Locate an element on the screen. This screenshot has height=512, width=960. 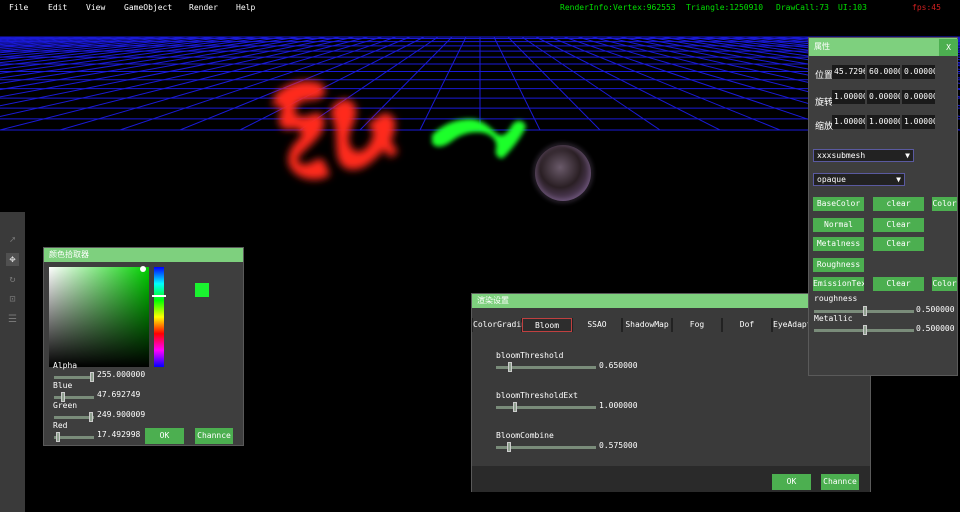
alpha-value: 255.000000 is located at coordinates (121, 374).